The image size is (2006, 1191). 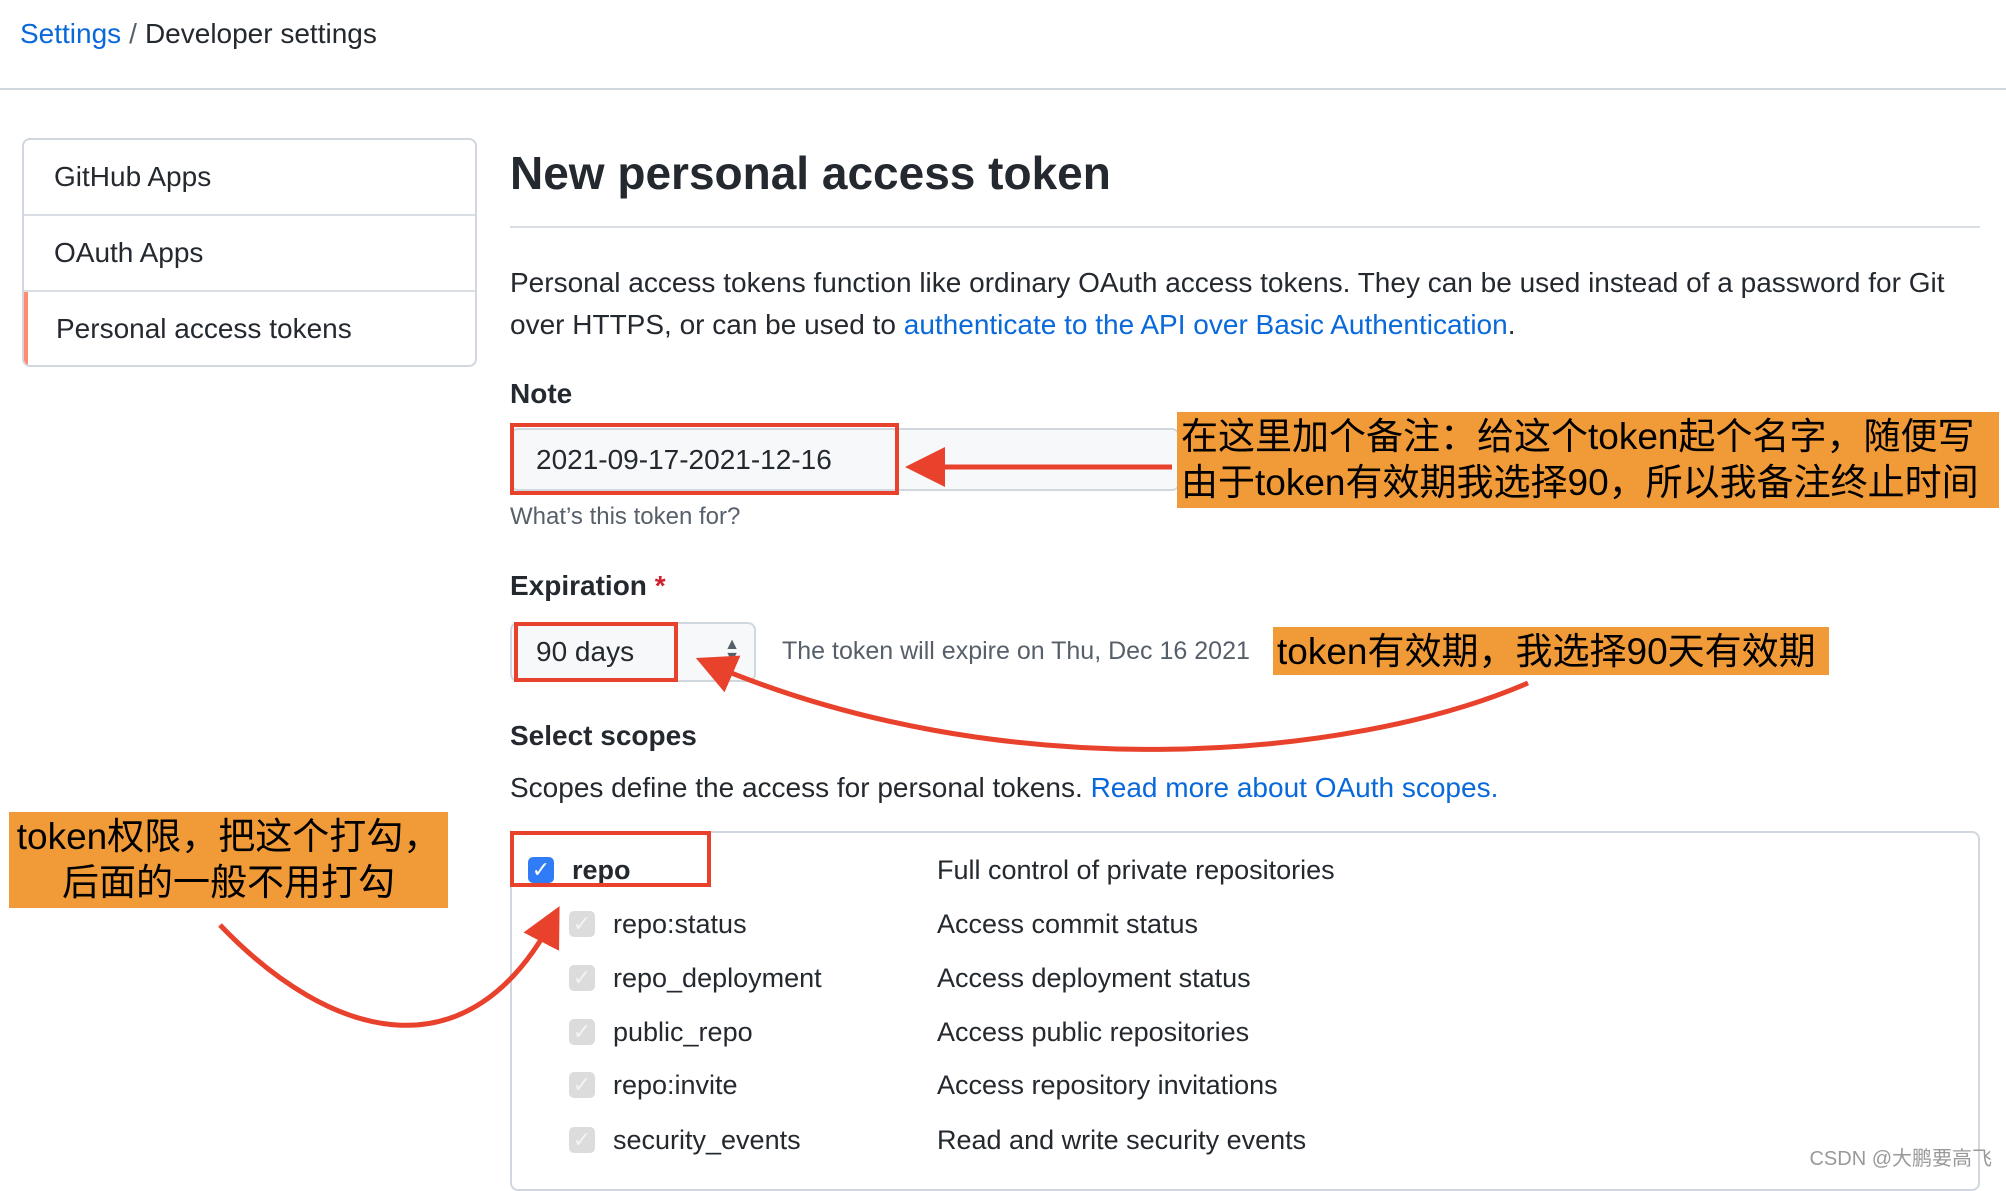 I want to click on expiration-highlight-box, so click(x=596, y=652).